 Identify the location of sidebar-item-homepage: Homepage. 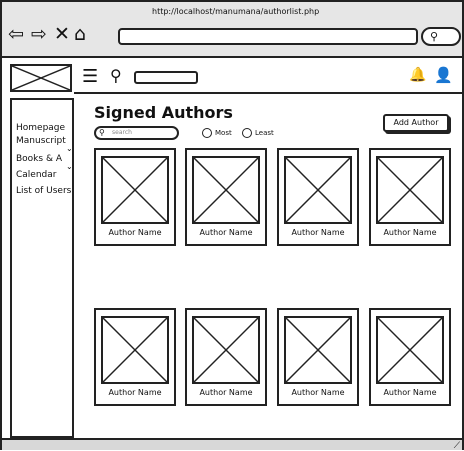
(40, 128).